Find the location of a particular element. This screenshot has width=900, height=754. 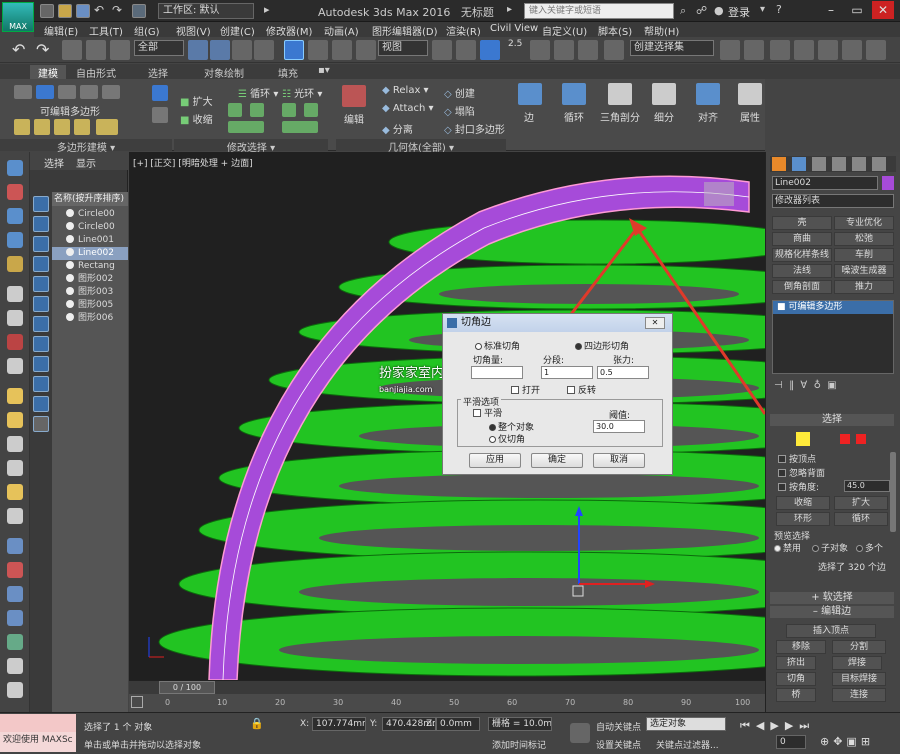

auto-key-button: 自动关键点 is located at coordinates (618, 726).